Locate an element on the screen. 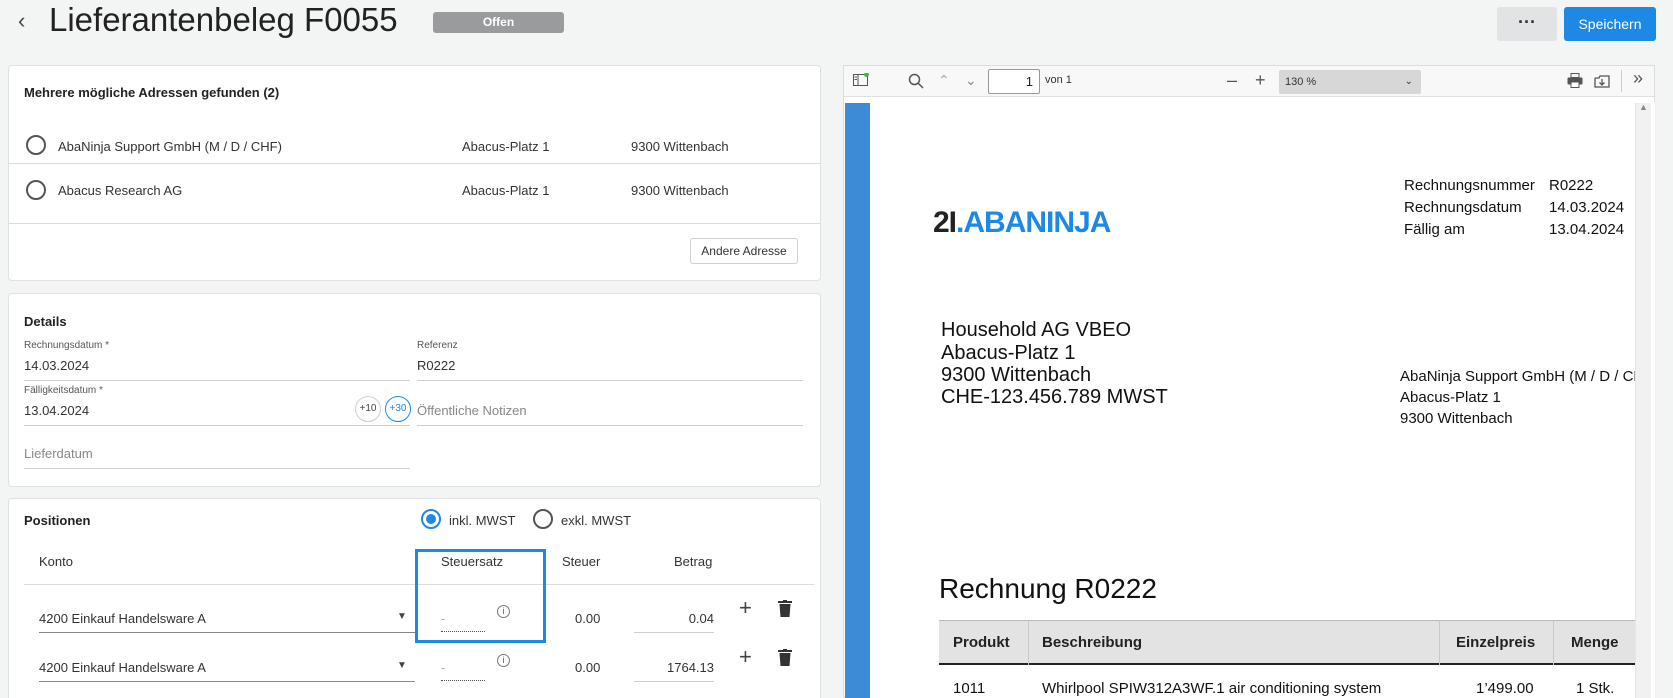 Image resolution: width=1673 pixels, height=698 pixels. field-placeholder: Öffentliche Notizen is located at coordinates (472, 410).